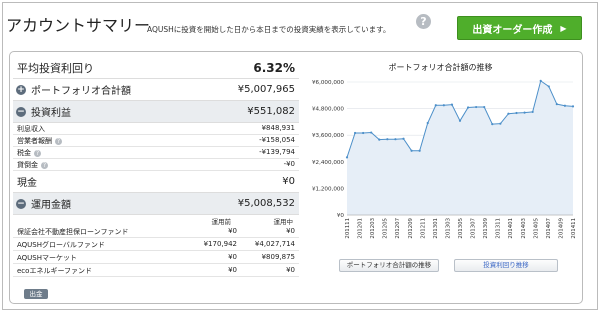 This screenshot has height=312, width=600. Describe the element at coordinates (288, 181) in the screenshot. I see `cash-value: ¥0` at that location.